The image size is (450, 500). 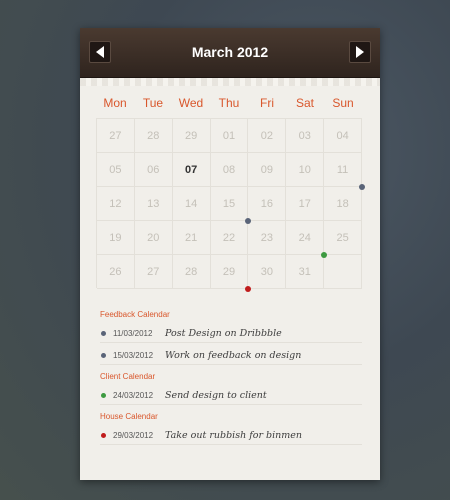 I want to click on calendar-week-row: 19 20 21 22 23 24 25, so click(x=230, y=239).